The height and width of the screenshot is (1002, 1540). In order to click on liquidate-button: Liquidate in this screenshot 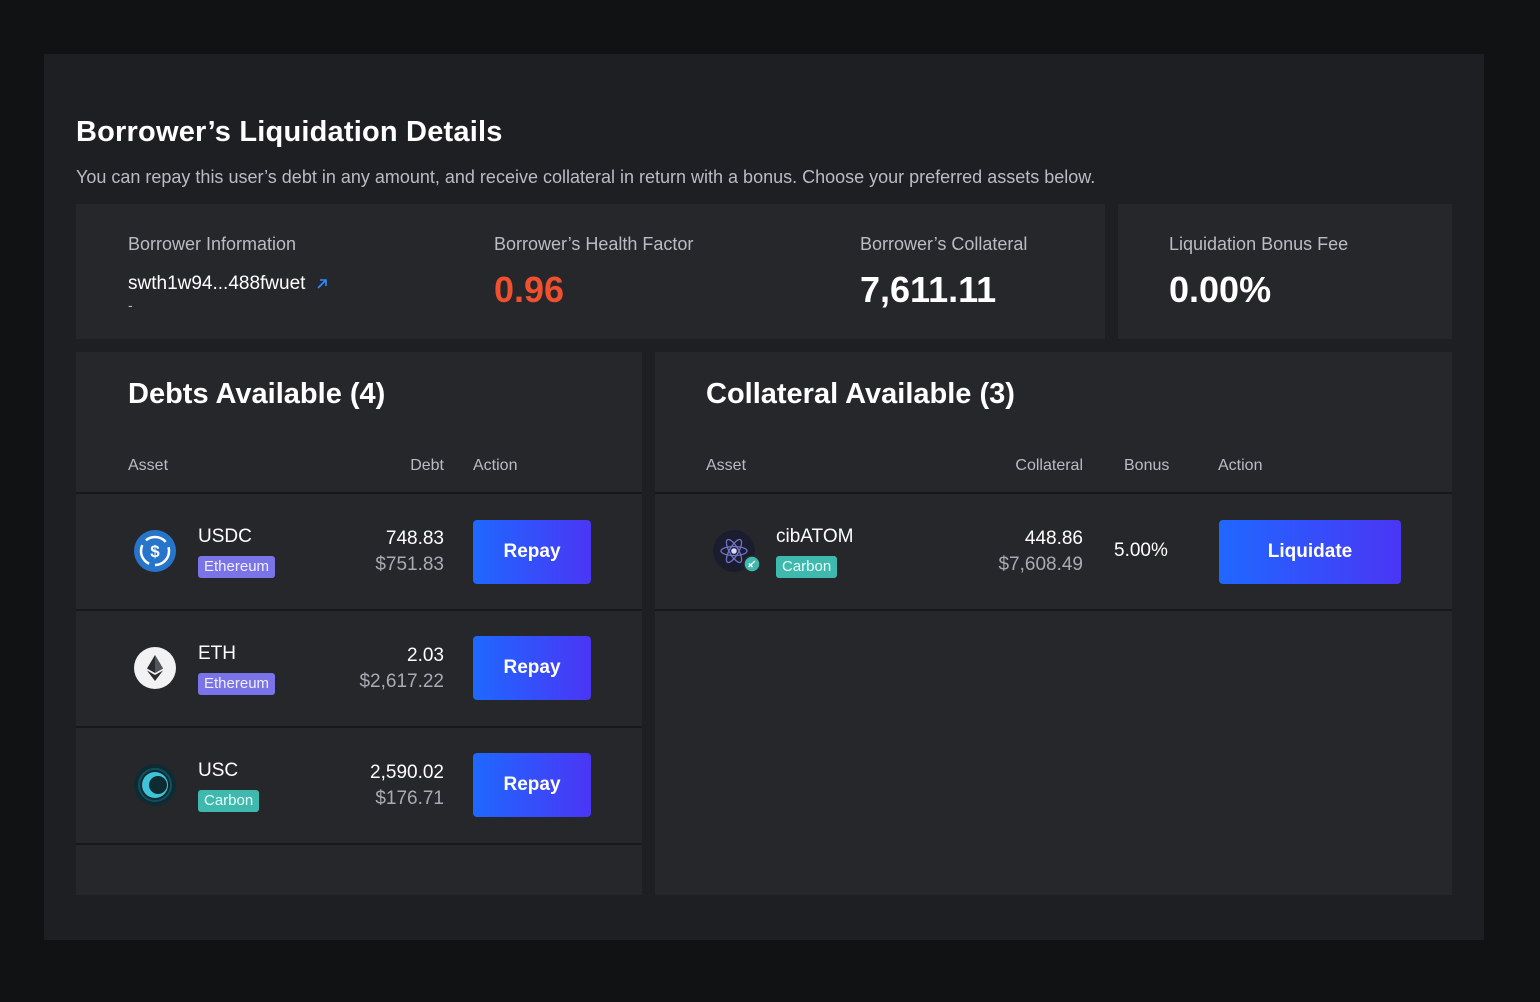, I will do `click(1310, 552)`.